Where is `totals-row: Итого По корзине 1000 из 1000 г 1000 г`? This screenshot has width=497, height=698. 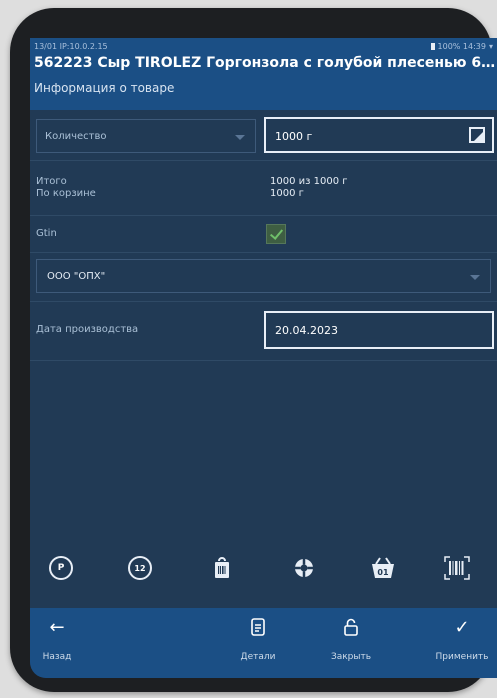
totals-row: Итого По корзине 1000 из 1000 г 1000 г is located at coordinates (263, 188).